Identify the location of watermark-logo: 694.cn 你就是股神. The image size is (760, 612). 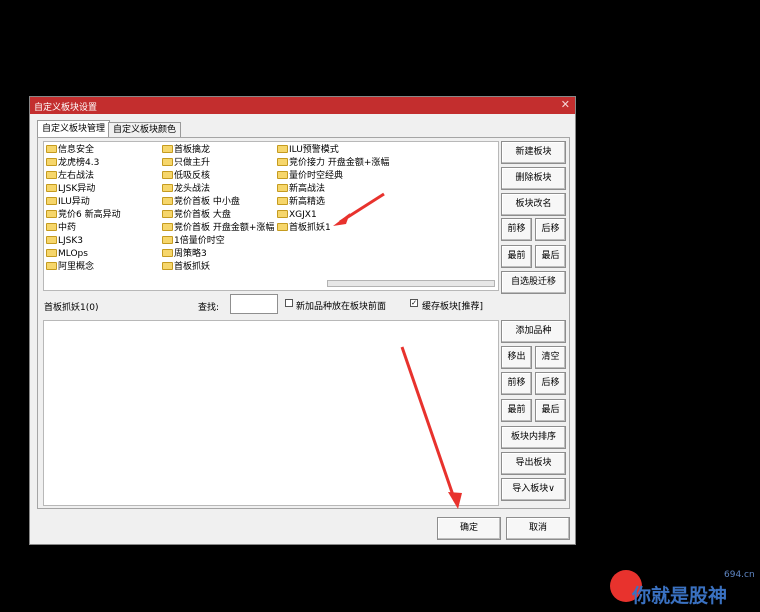
(685, 591).